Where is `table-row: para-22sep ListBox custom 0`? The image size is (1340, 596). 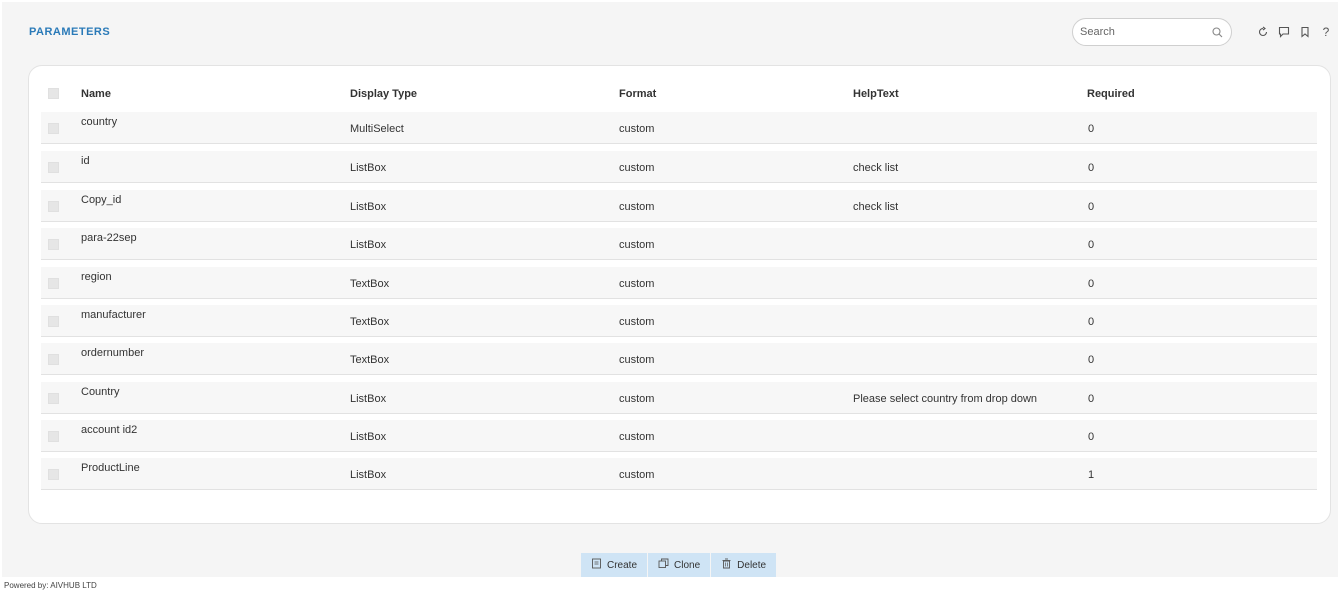
table-row: para-22sep ListBox custom 0 is located at coordinates (679, 244).